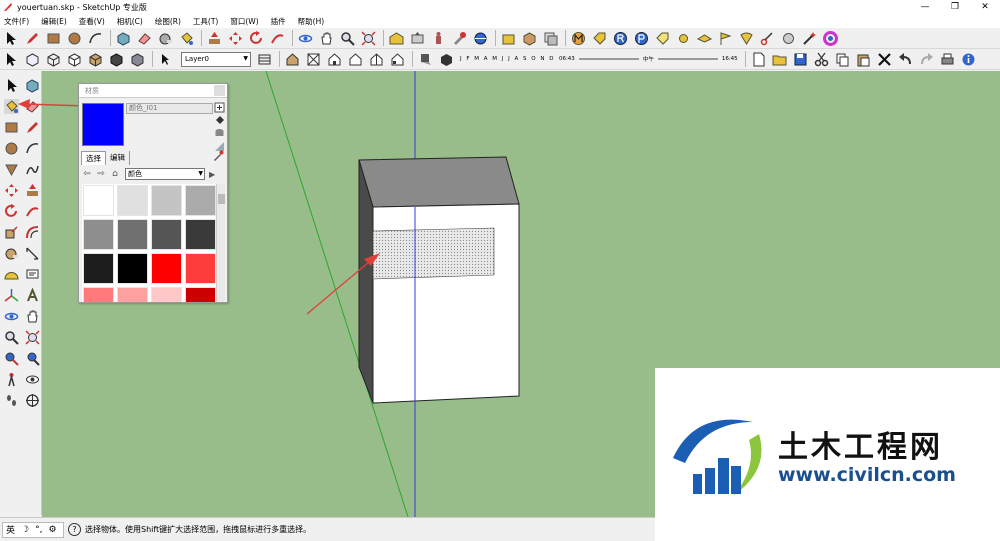 This screenshot has width=1000, height=541. I want to click on orbit-tool, so click(11, 316).